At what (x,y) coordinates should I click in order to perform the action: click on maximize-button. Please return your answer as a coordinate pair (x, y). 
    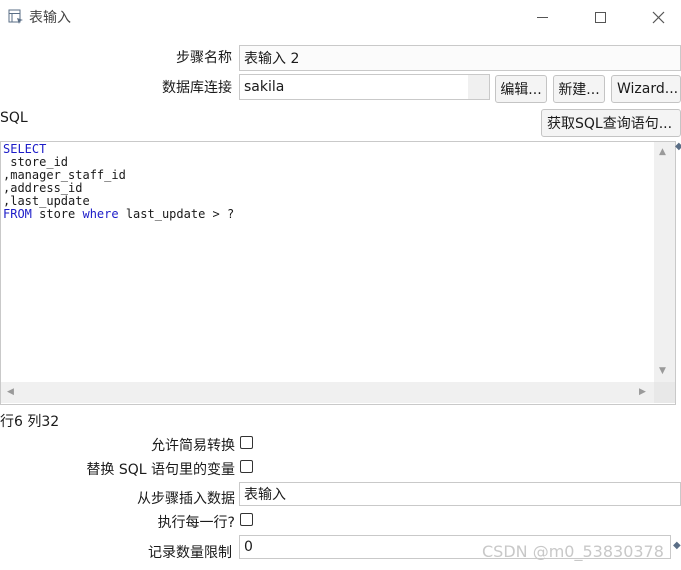
    Looking at the image, I should click on (600, 17).